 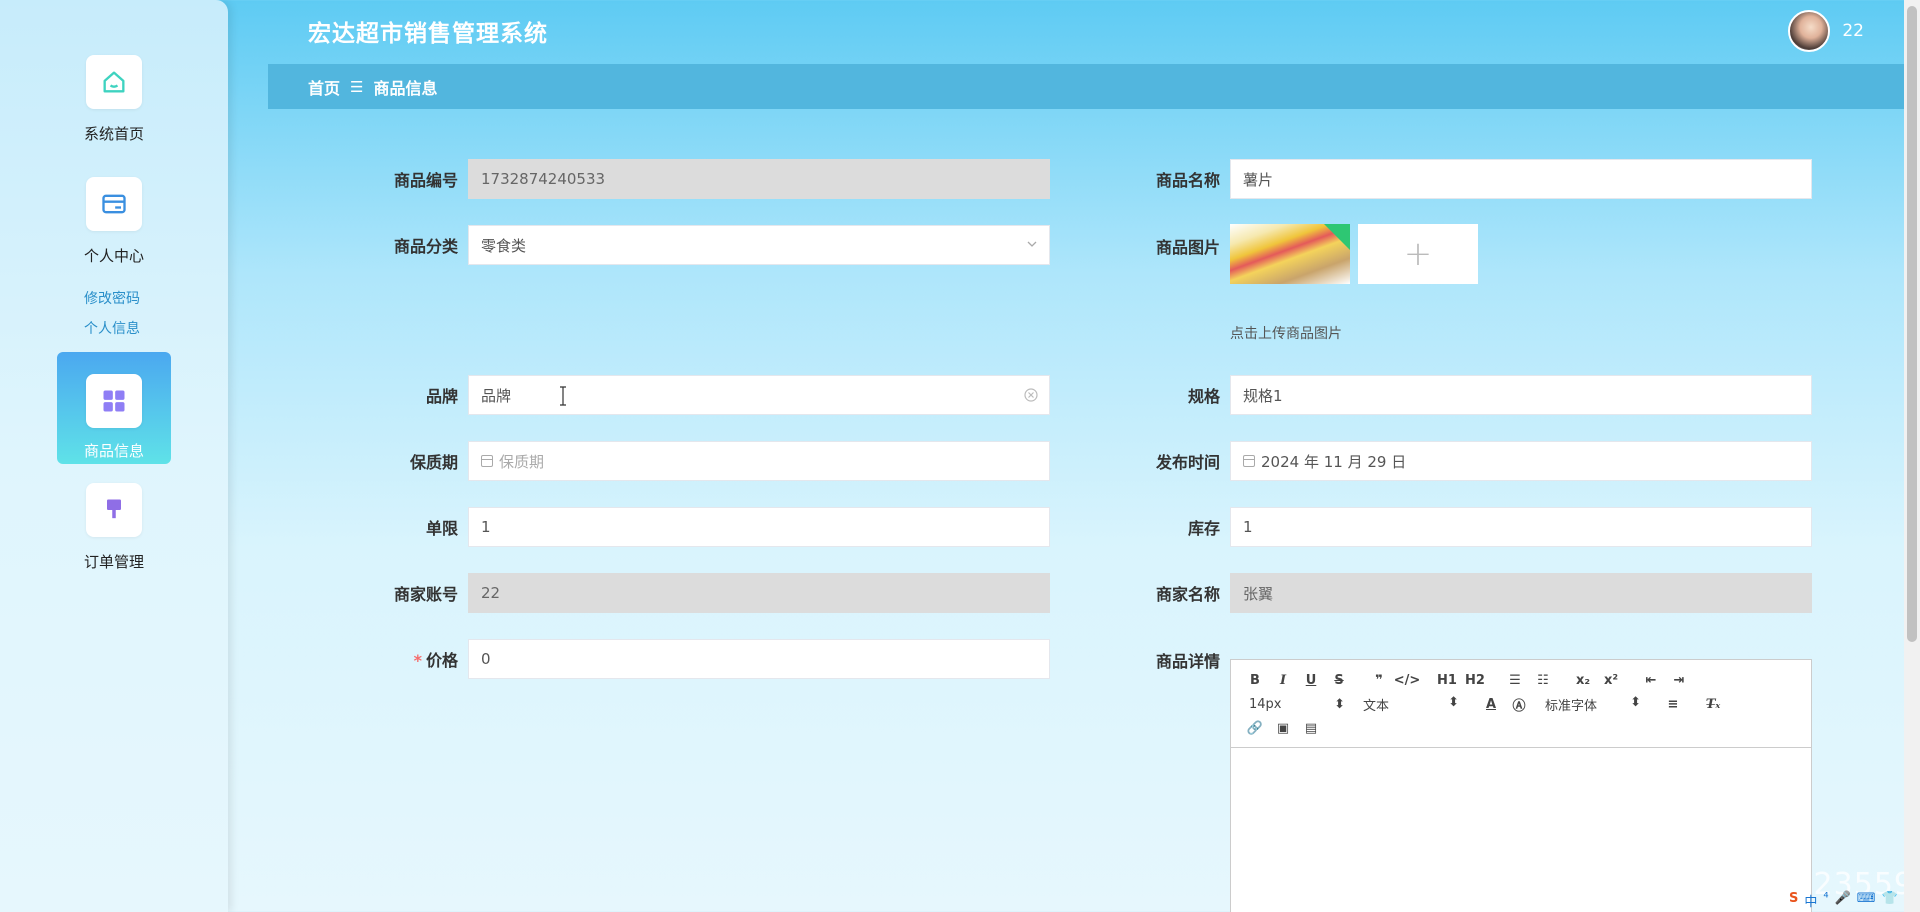 I want to click on goods-name-input: 薯片, so click(x=1521, y=179).